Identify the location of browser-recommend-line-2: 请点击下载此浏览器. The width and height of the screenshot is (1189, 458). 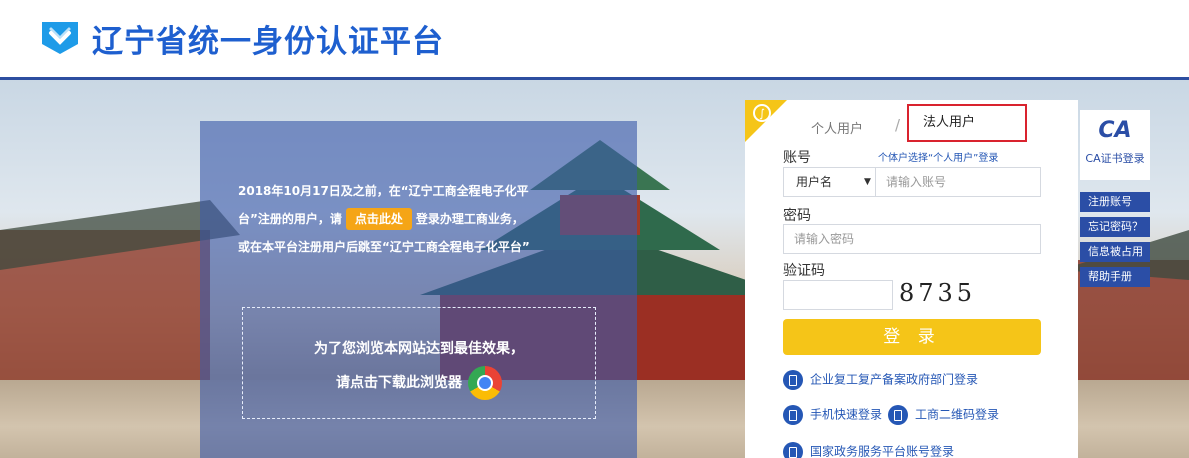
(419, 383).